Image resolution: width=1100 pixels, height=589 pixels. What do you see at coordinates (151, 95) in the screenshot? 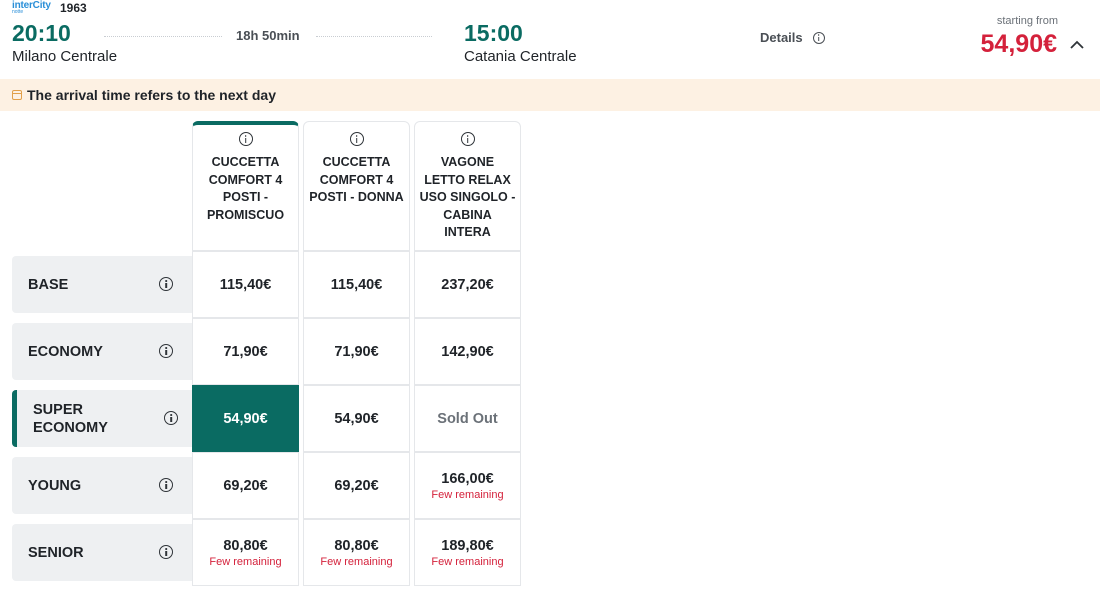
I see `notice-text: The arrival time refers to the next day` at bounding box center [151, 95].